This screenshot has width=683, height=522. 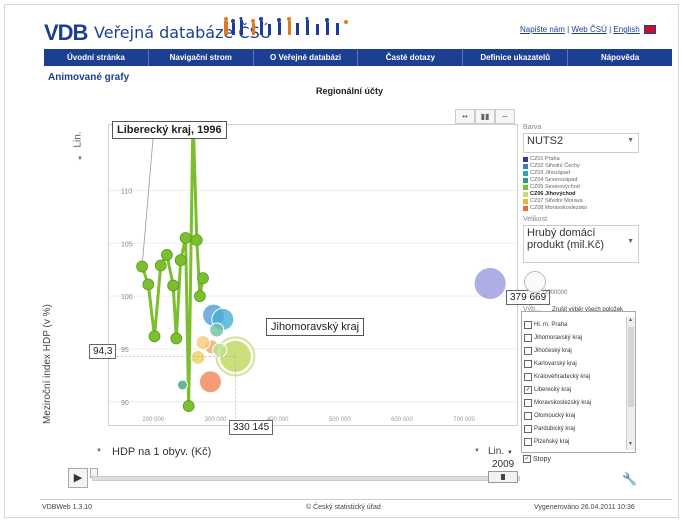 What do you see at coordinates (103, 351) in the screenshot?
I see `y-value-marker: 94,3` at bounding box center [103, 351].